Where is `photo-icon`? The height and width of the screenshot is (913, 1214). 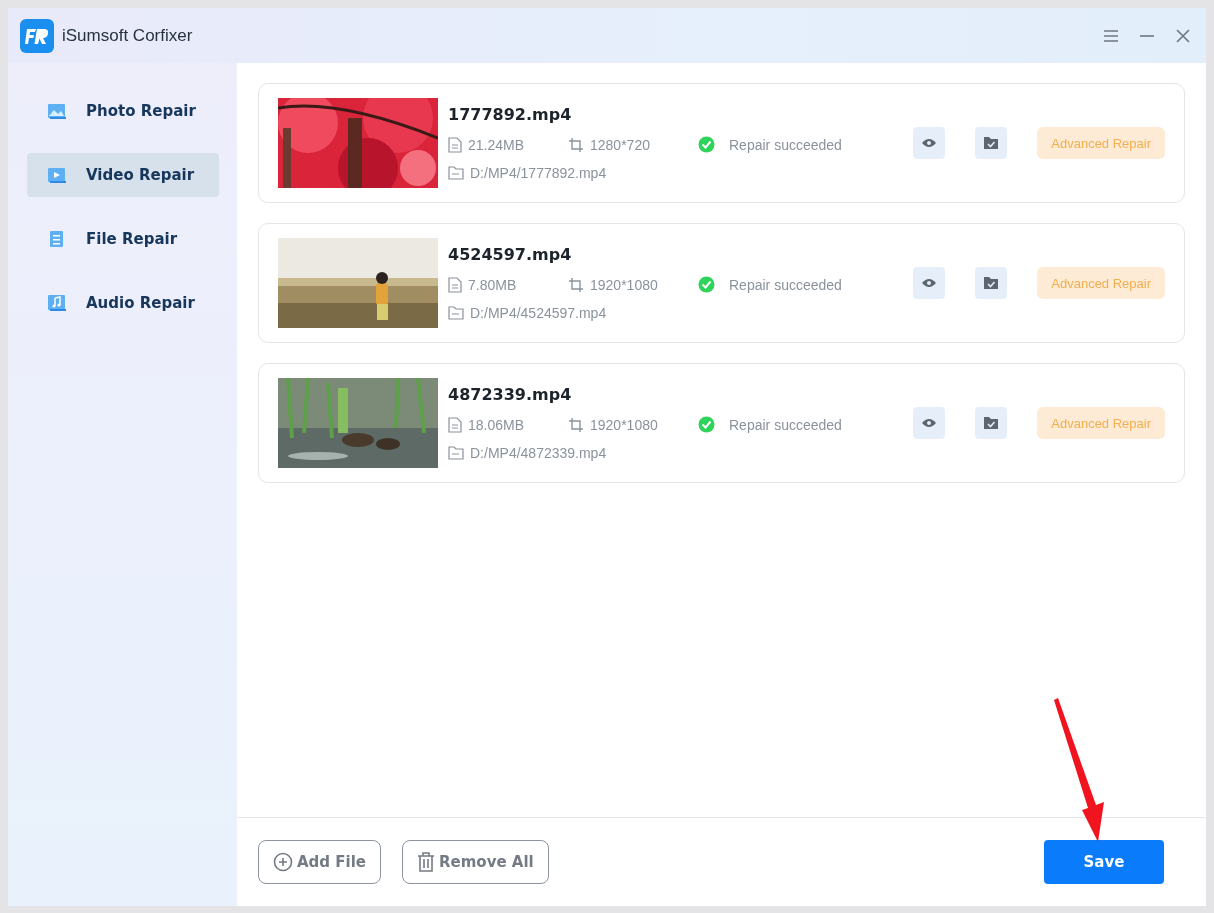 photo-icon is located at coordinates (57, 111).